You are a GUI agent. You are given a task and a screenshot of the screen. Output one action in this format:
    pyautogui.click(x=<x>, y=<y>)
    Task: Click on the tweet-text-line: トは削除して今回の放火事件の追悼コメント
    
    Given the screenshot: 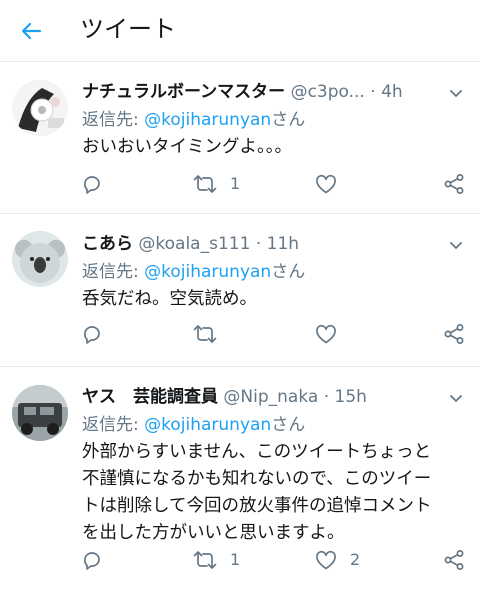 What is the action you would take?
    pyautogui.click(x=257, y=506)
    